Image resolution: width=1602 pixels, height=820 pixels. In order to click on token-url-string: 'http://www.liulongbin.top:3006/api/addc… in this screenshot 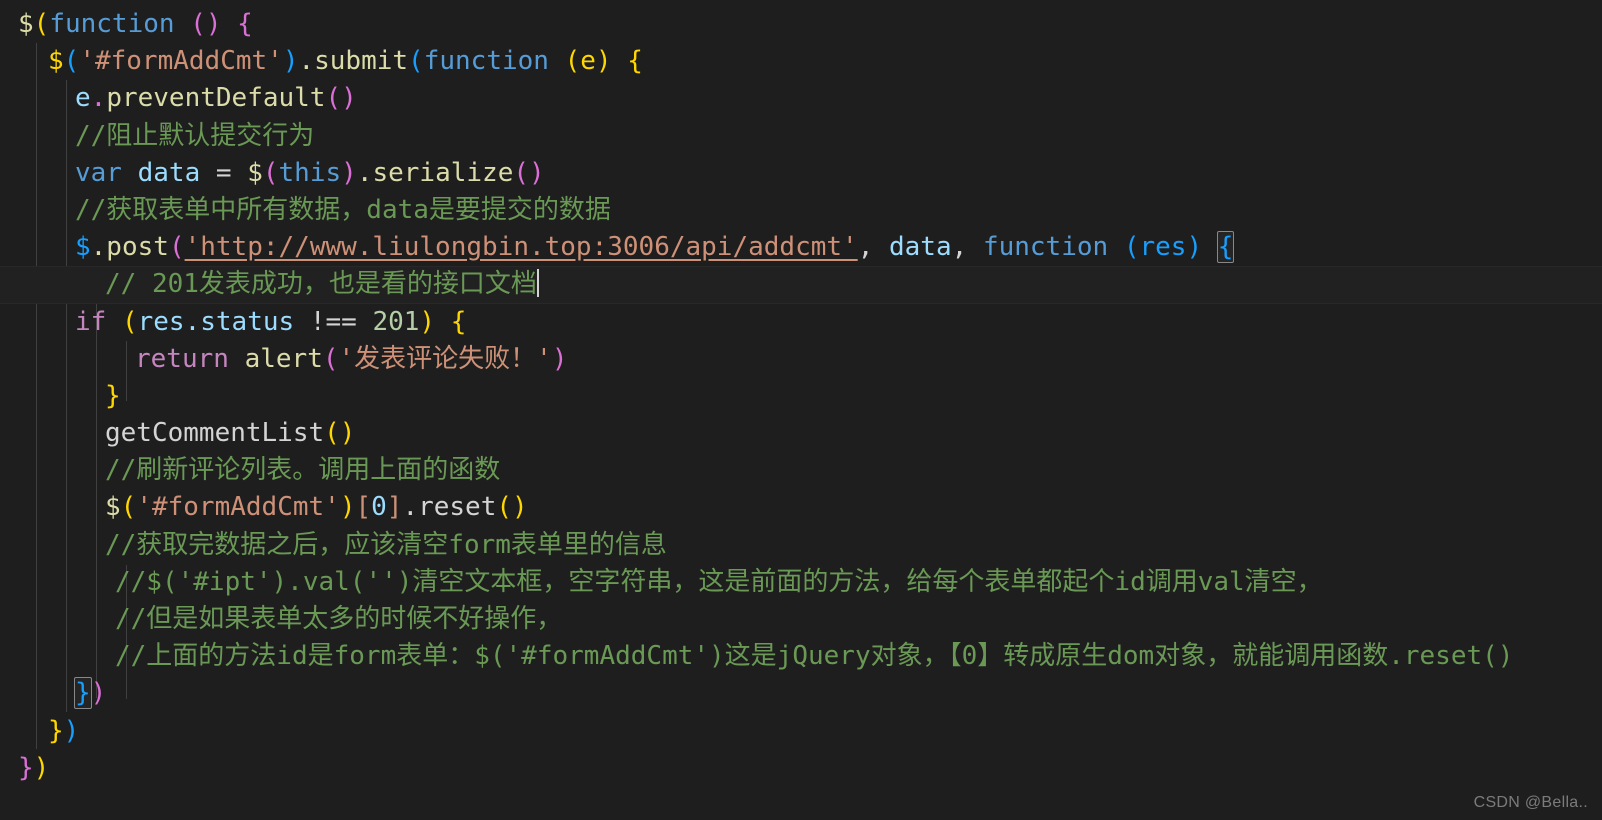, I will do `click(521, 247)`.